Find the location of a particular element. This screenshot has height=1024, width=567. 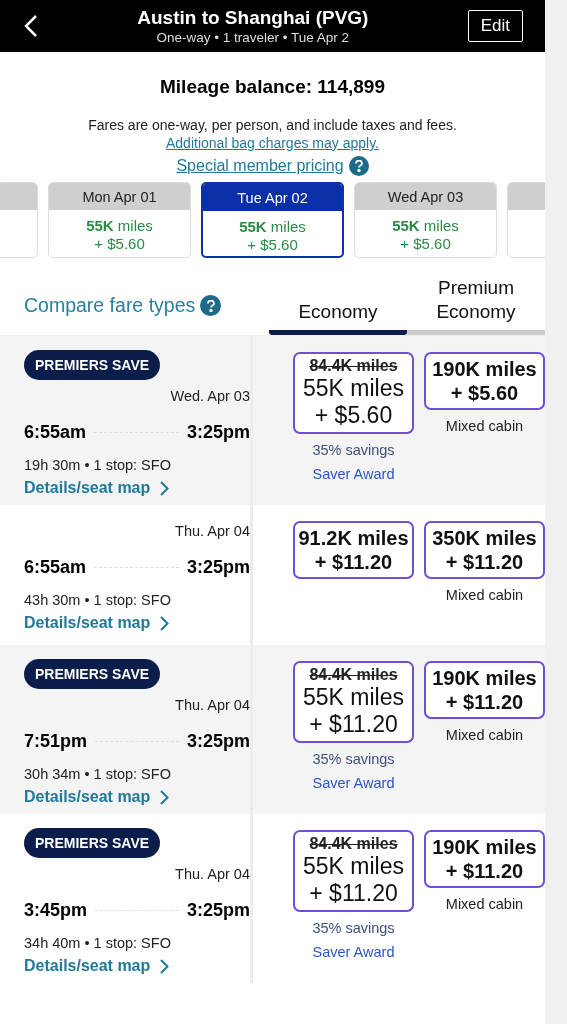

date-card: Tue Apr 02 55K miles + $5.60 is located at coordinates (272, 220).